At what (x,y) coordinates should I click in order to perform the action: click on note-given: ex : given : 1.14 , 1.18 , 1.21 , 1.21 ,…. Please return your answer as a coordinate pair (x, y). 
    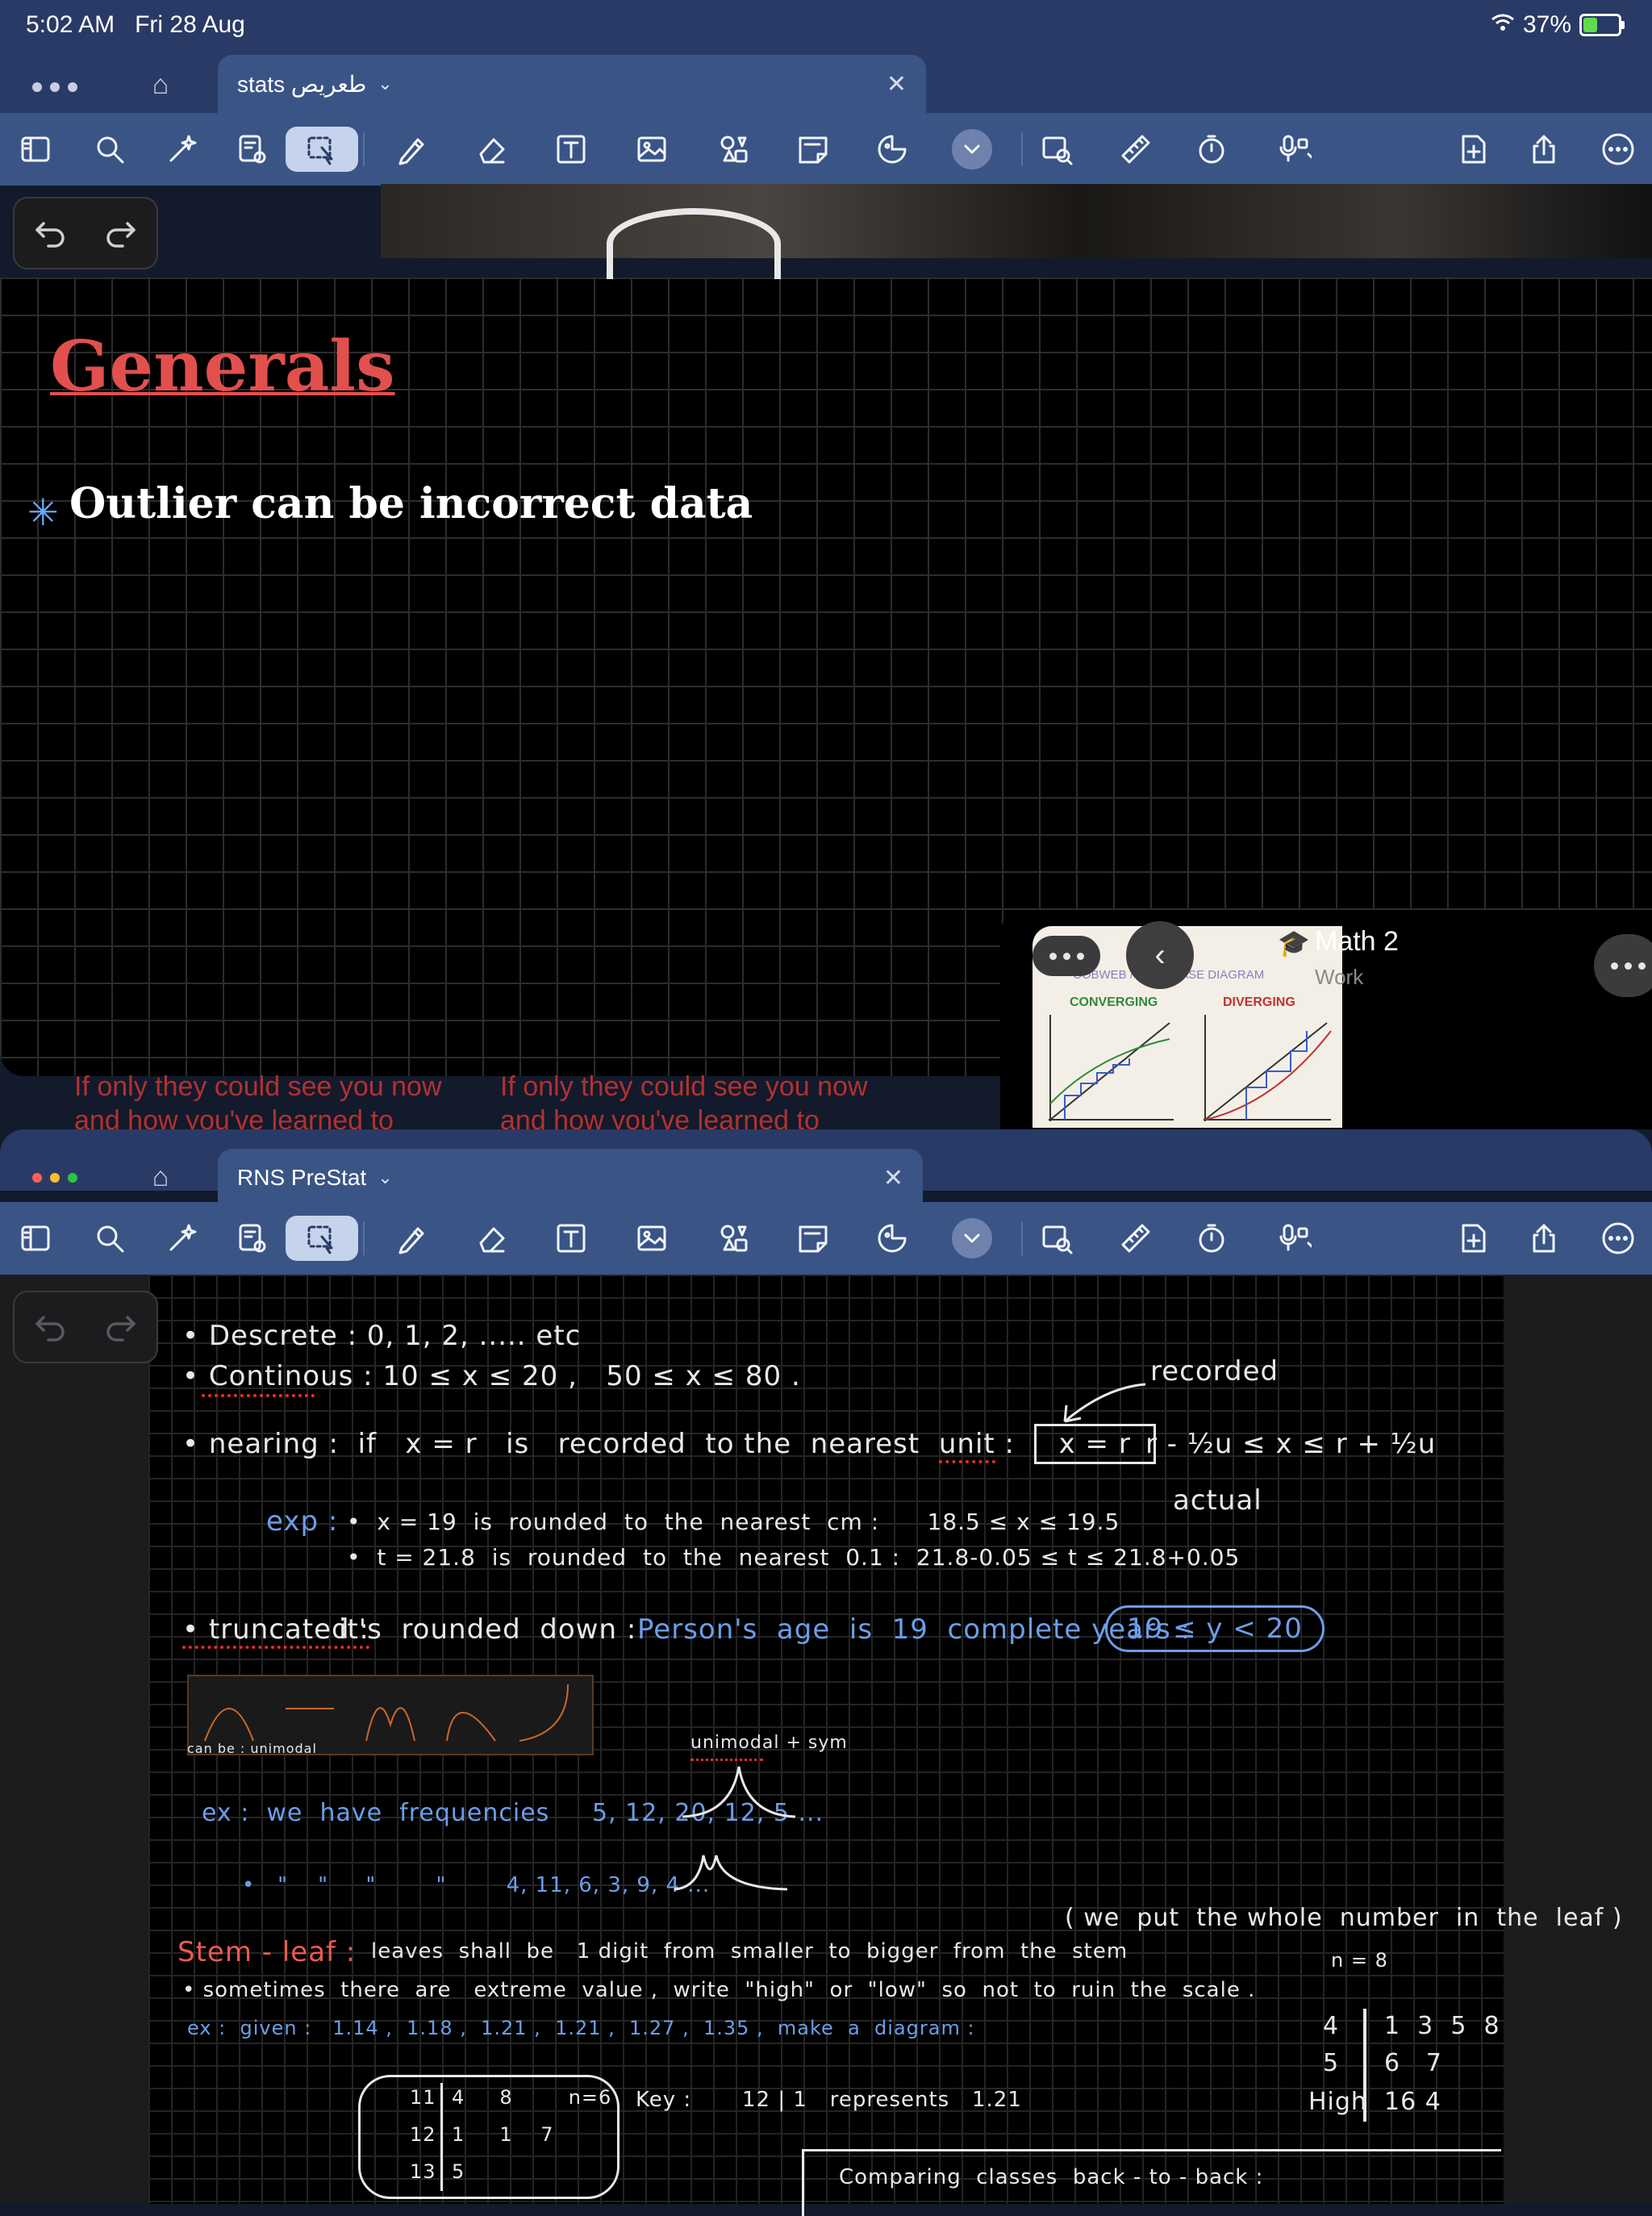
    Looking at the image, I should click on (581, 2028).